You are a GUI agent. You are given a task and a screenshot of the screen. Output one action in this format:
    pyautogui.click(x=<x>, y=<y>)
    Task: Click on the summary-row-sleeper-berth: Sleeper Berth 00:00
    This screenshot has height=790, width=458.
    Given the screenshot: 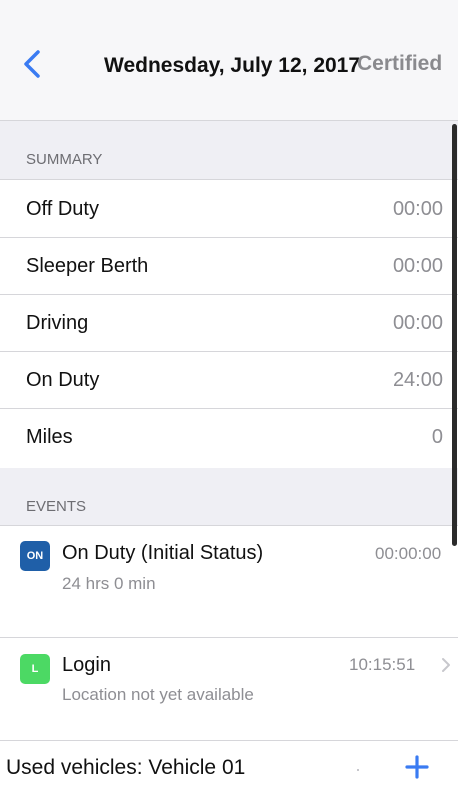 What is the action you would take?
    pyautogui.click(x=229, y=266)
    